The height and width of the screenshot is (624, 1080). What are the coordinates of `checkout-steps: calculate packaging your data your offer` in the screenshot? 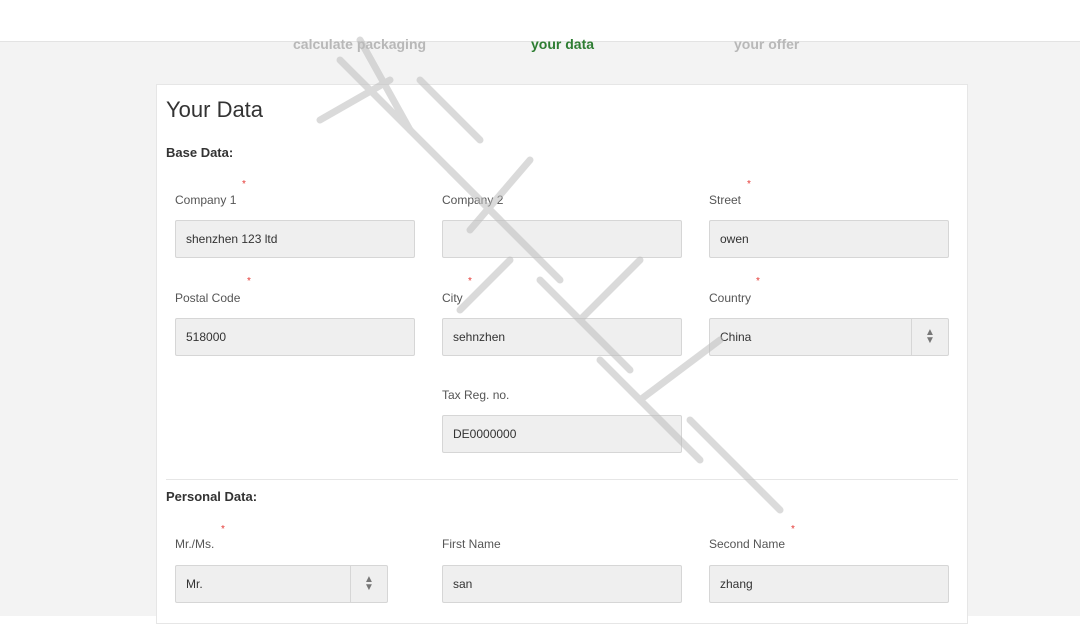 It's located at (540, 44).